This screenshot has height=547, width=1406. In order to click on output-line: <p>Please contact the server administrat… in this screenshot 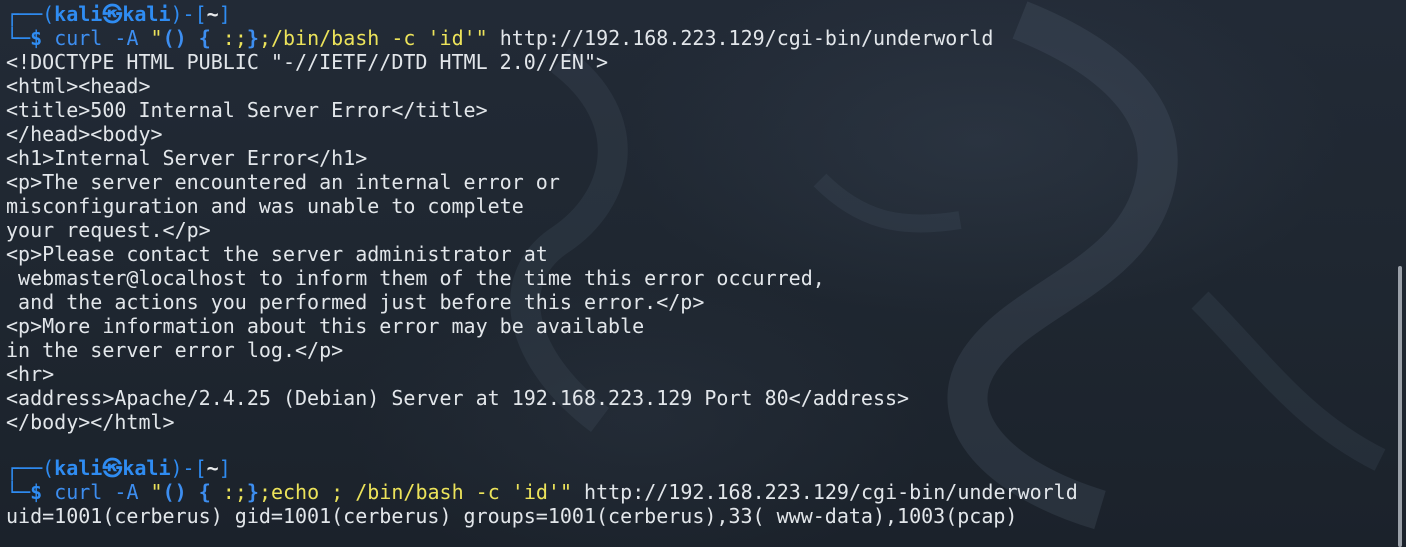, I will do `click(277, 254)`.